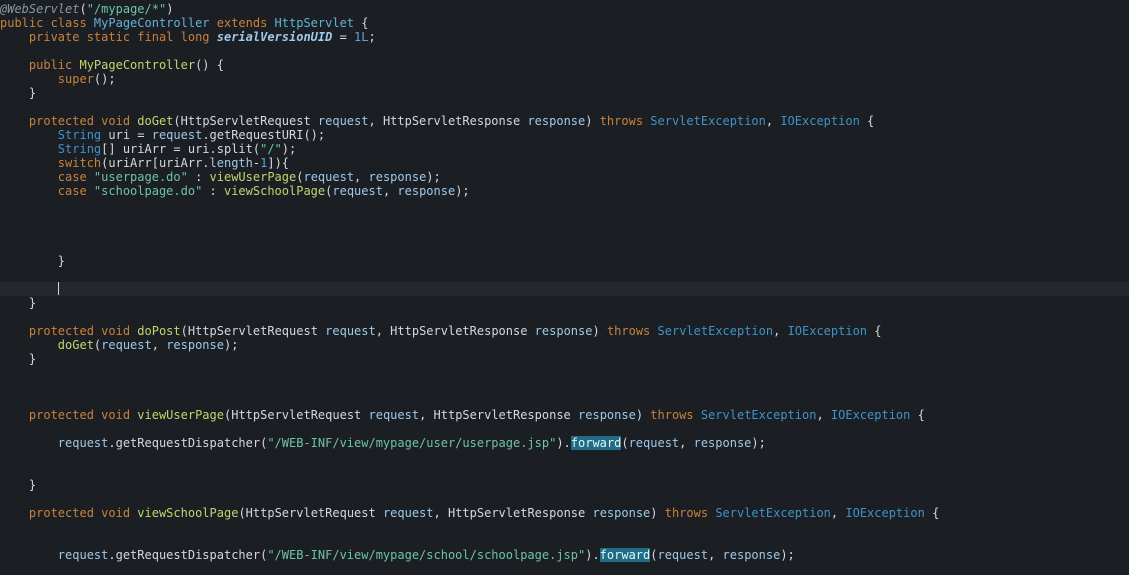 The image size is (1129, 575). What do you see at coordinates (213, 191) in the screenshot?
I see `code-token: :` at bounding box center [213, 191].